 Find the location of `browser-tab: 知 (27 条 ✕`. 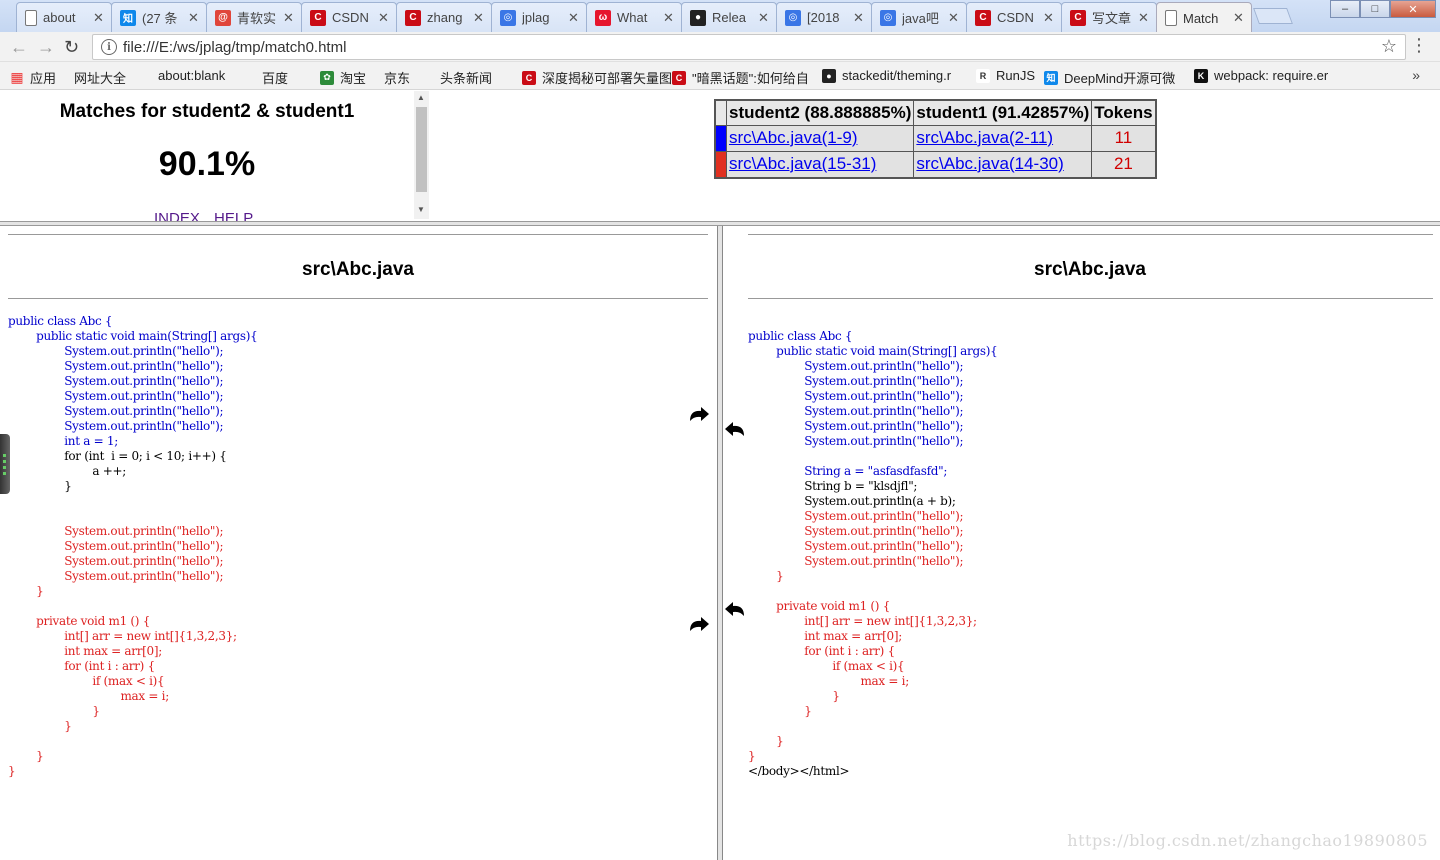

browser-tab: 知 (27 条 ✕ is located at coordinates (159, 17).